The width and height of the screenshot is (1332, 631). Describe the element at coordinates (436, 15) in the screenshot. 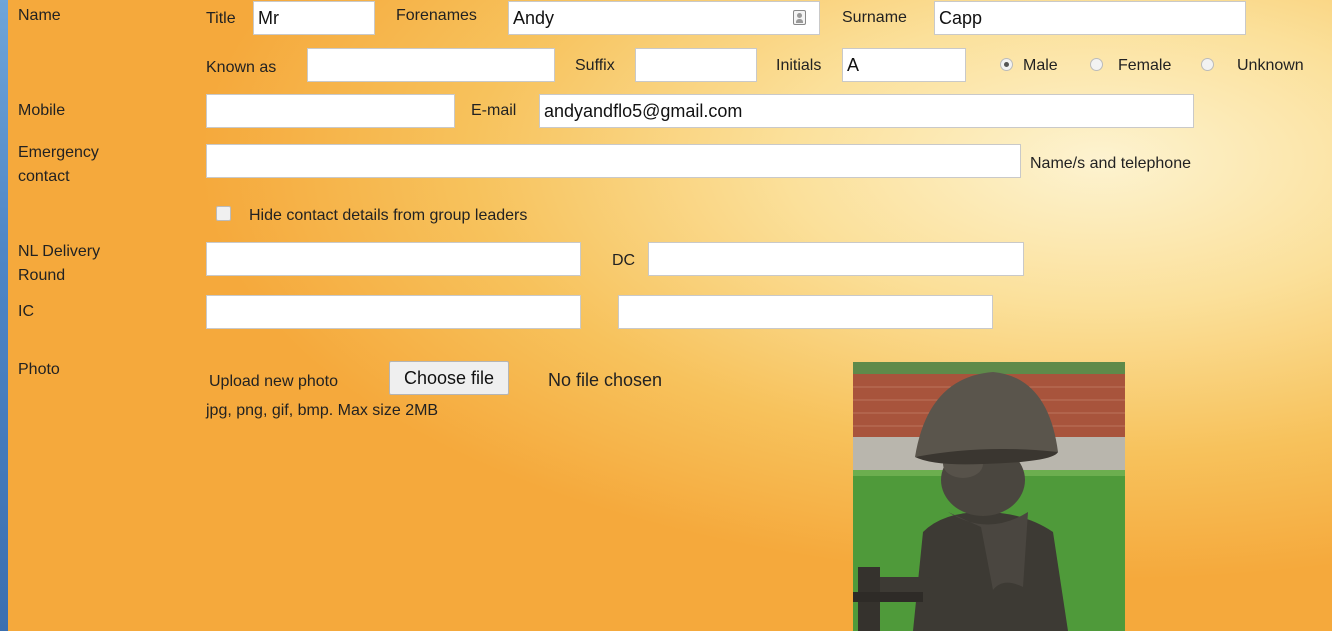

I see `forenames-label: Forenames` at that location.